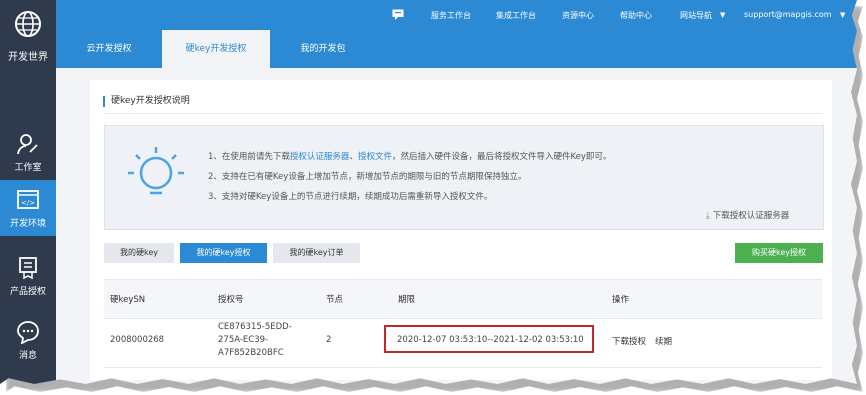  What do you see at coordinates (456, 49) in the screenshot?
I see `tab-bar: 云开发授权 硬key开发授权 我的开发包` at bounding box center [456, 49].